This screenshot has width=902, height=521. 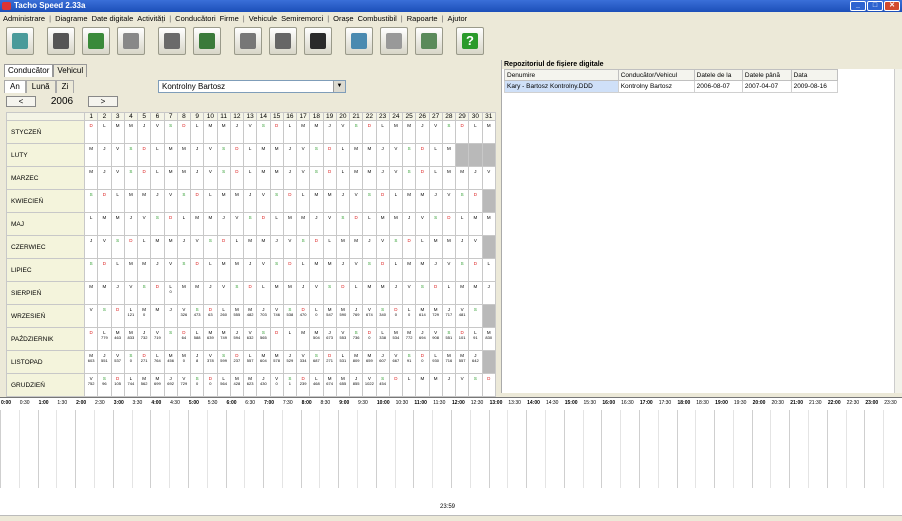 What do you see at coordinates (263, 316) in the screenshot?
I see `calendar-day-cell: J 703` at bounding box center [263, 316].